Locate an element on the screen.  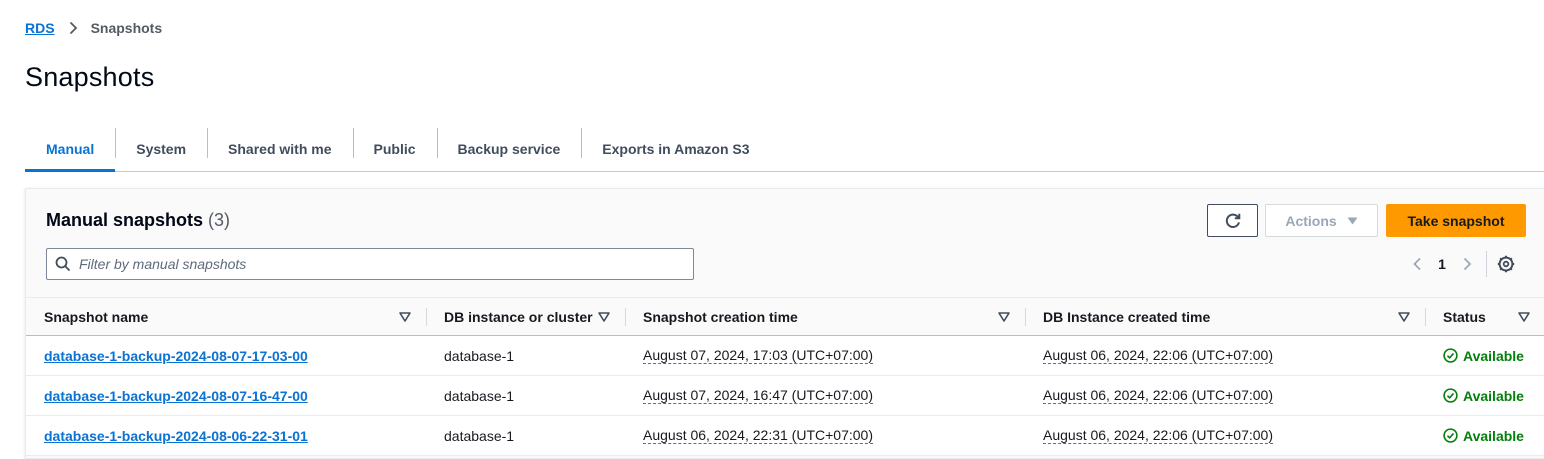
column-header-status: Status is located at coordinates (1484, 317).